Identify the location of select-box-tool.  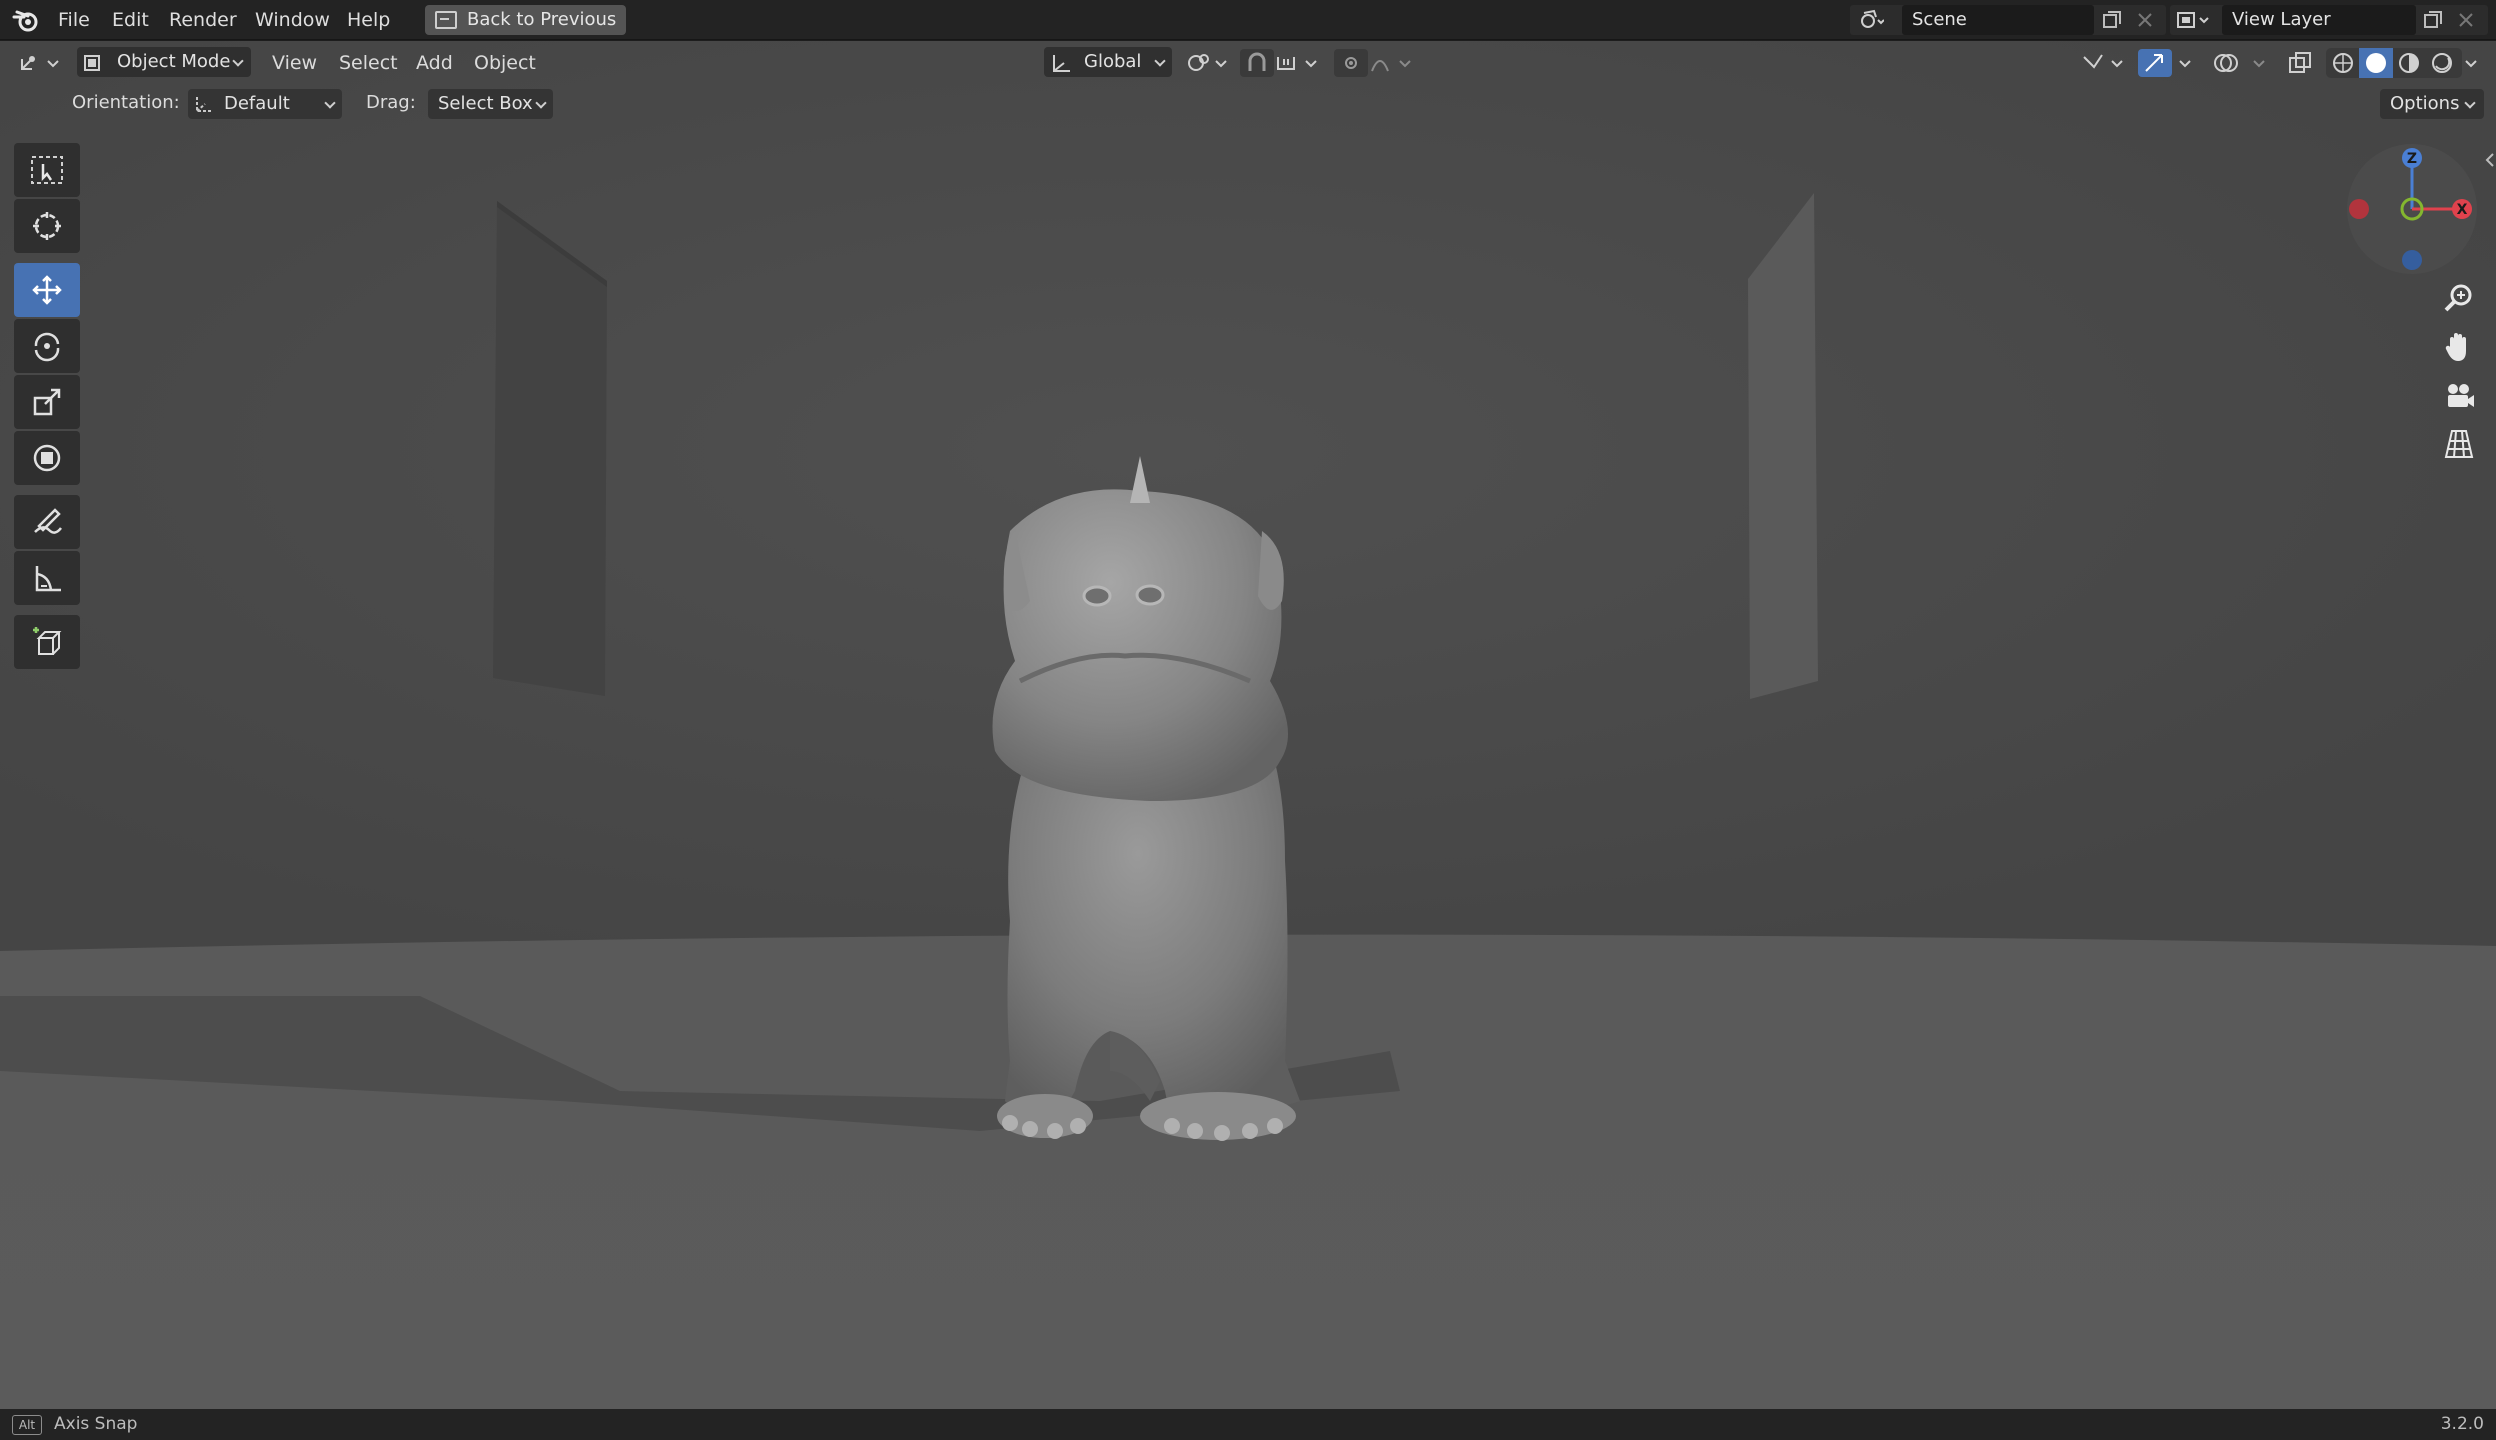
(47, 170).